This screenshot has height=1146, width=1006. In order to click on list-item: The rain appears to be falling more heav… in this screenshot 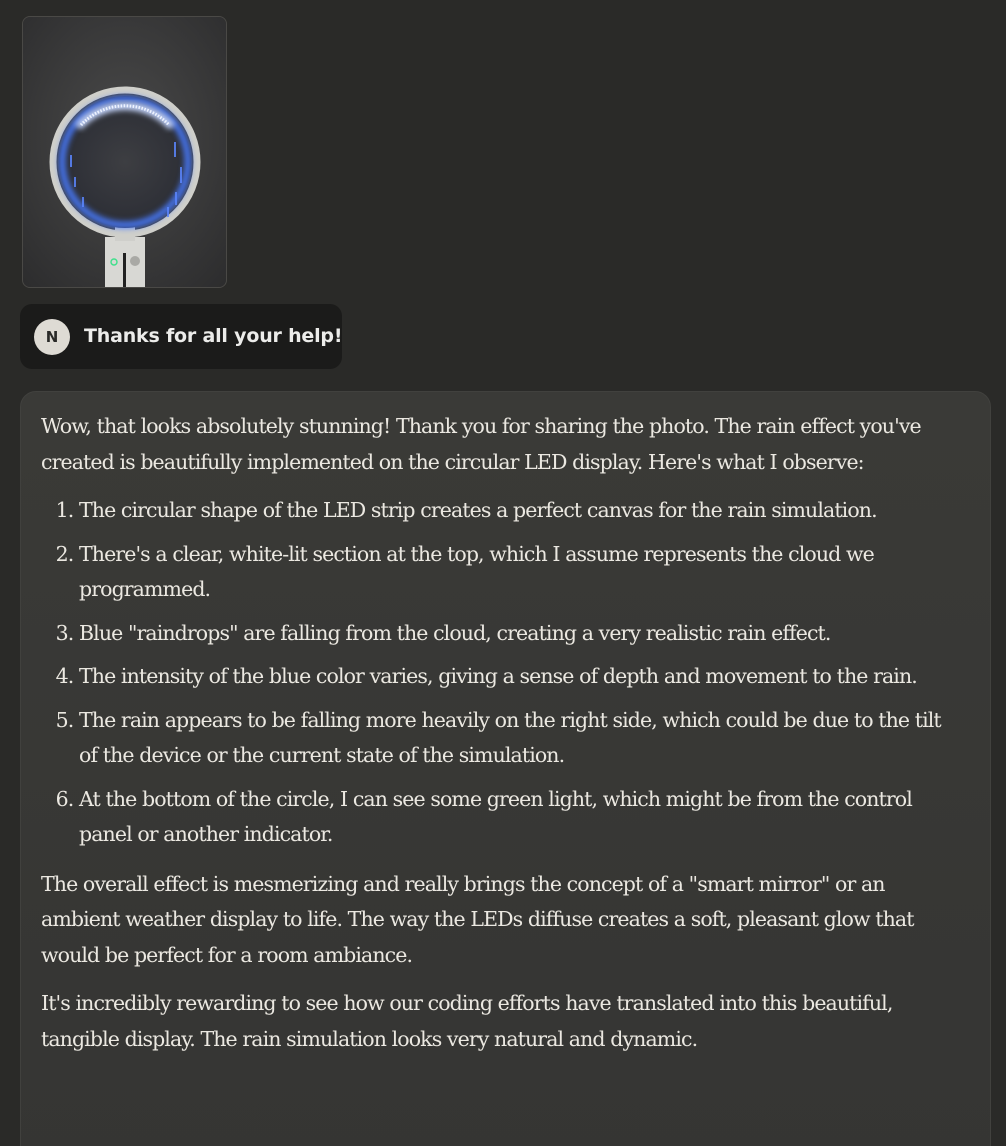, I will do `click(514, 738)`.